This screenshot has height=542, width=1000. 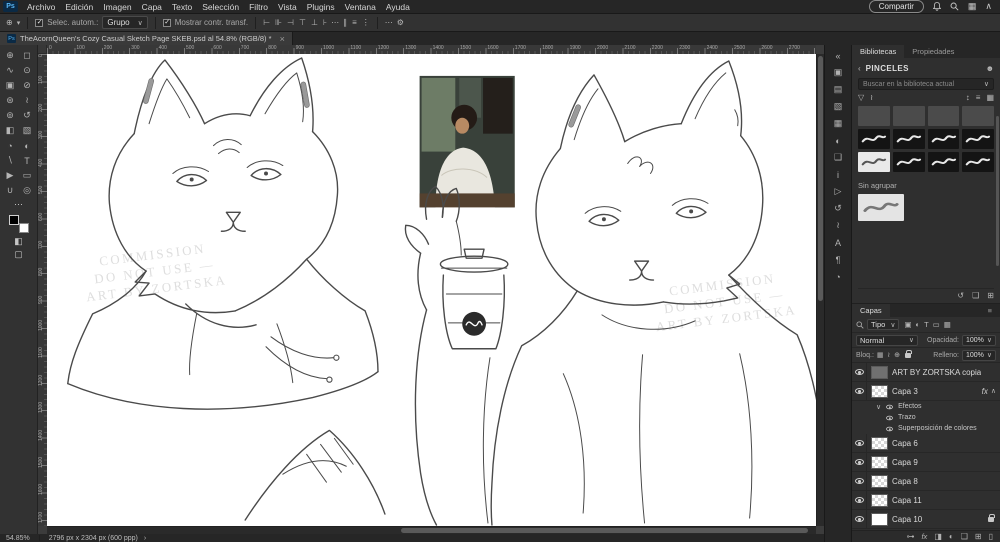 I want to click on layers-filter-dropdown: Tipo ∨, so click(x=883, y=324).